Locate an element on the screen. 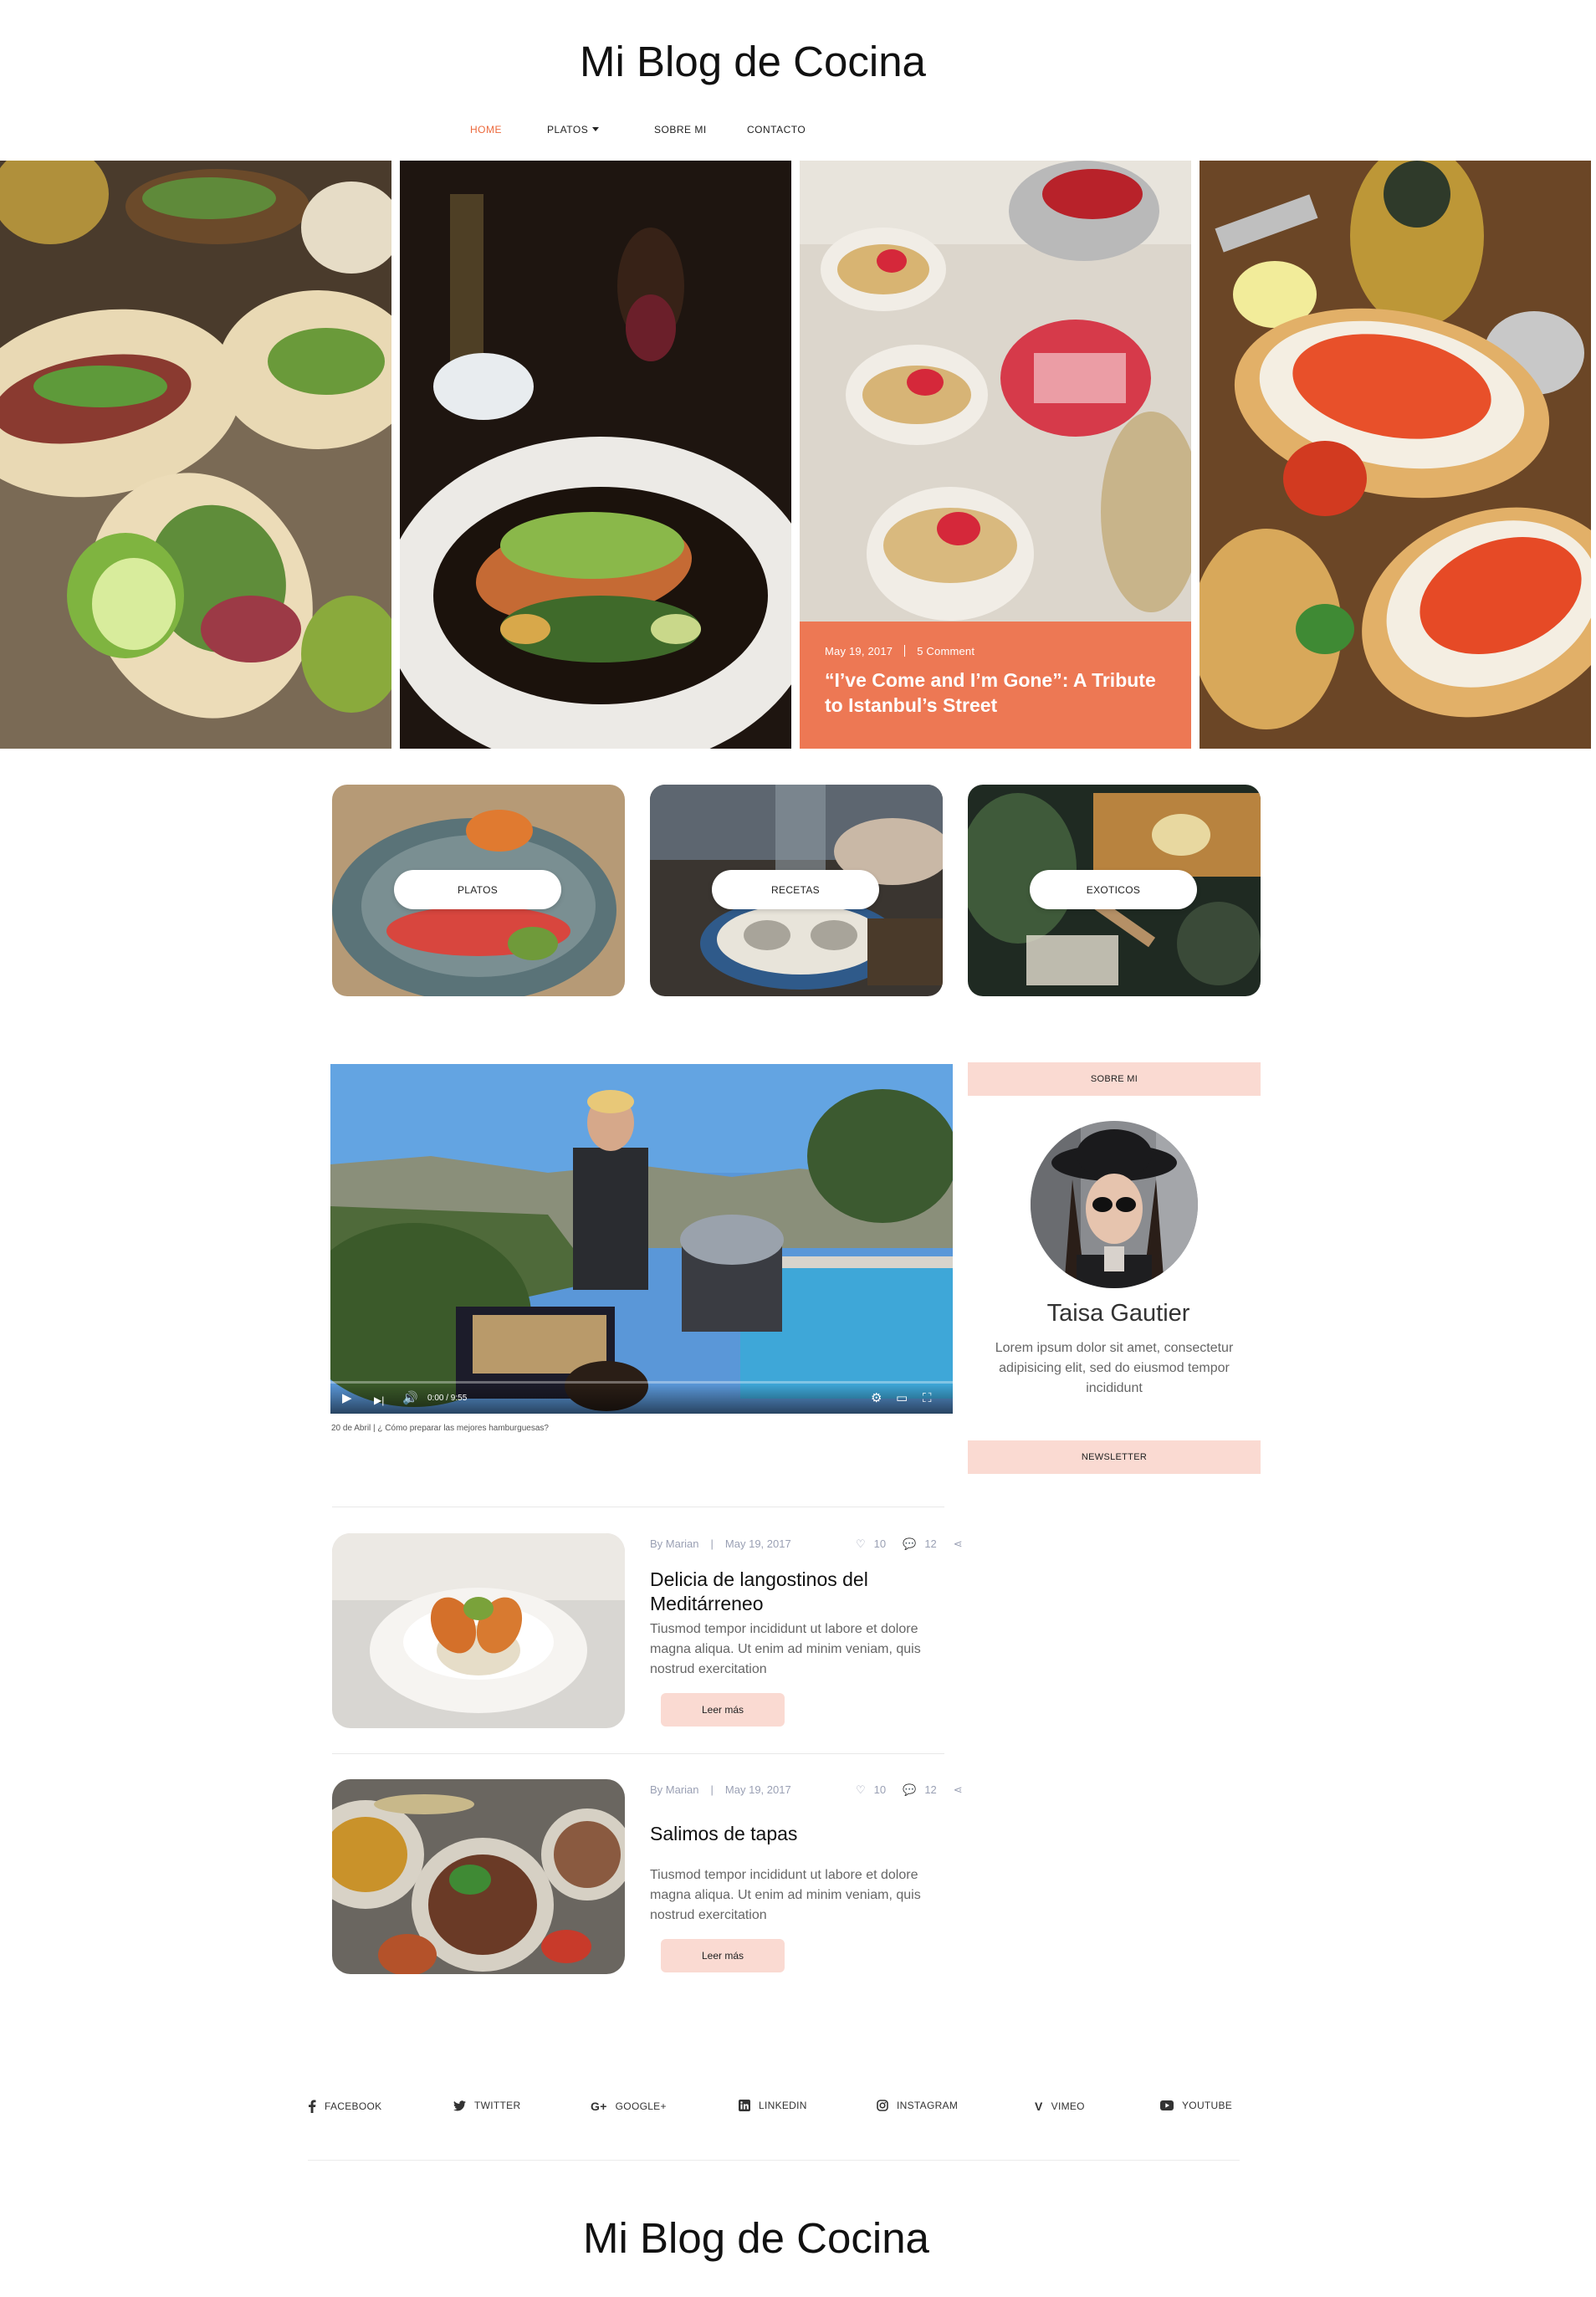 This screenshot has height=2297, width=1596. author-avatar is located at coordinates (1114, 1204).